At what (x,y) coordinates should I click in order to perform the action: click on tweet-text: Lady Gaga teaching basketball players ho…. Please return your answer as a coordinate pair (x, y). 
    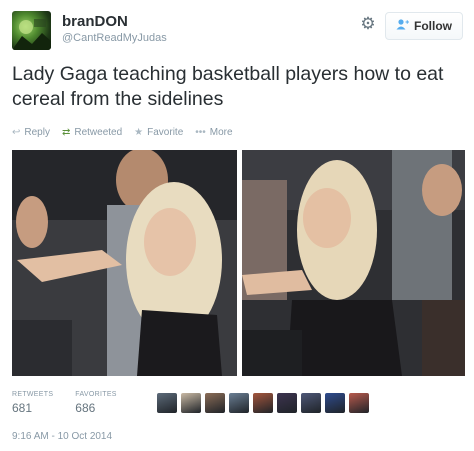
    Looking at the image, I should click on (228, 86).